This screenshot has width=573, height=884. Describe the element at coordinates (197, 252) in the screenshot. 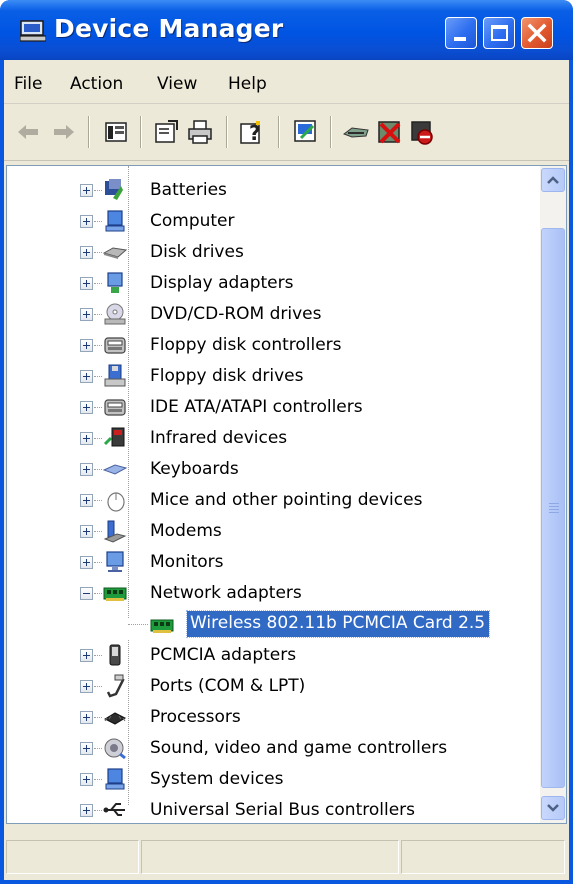

I see `tree-item-label: Disk drives` at that location.